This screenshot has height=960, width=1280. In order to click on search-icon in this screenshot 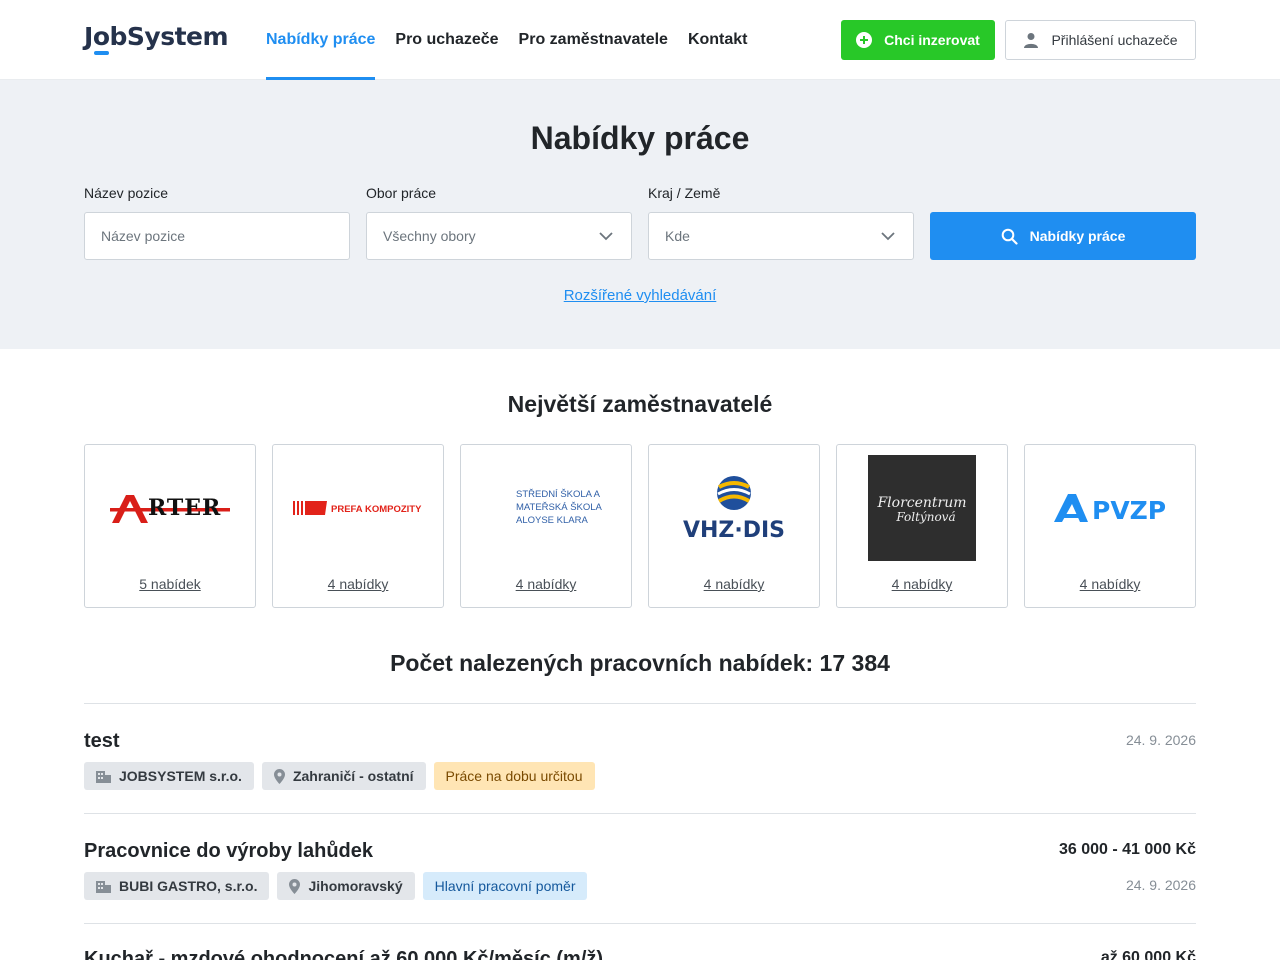, I will do `click(1009, 236)`.